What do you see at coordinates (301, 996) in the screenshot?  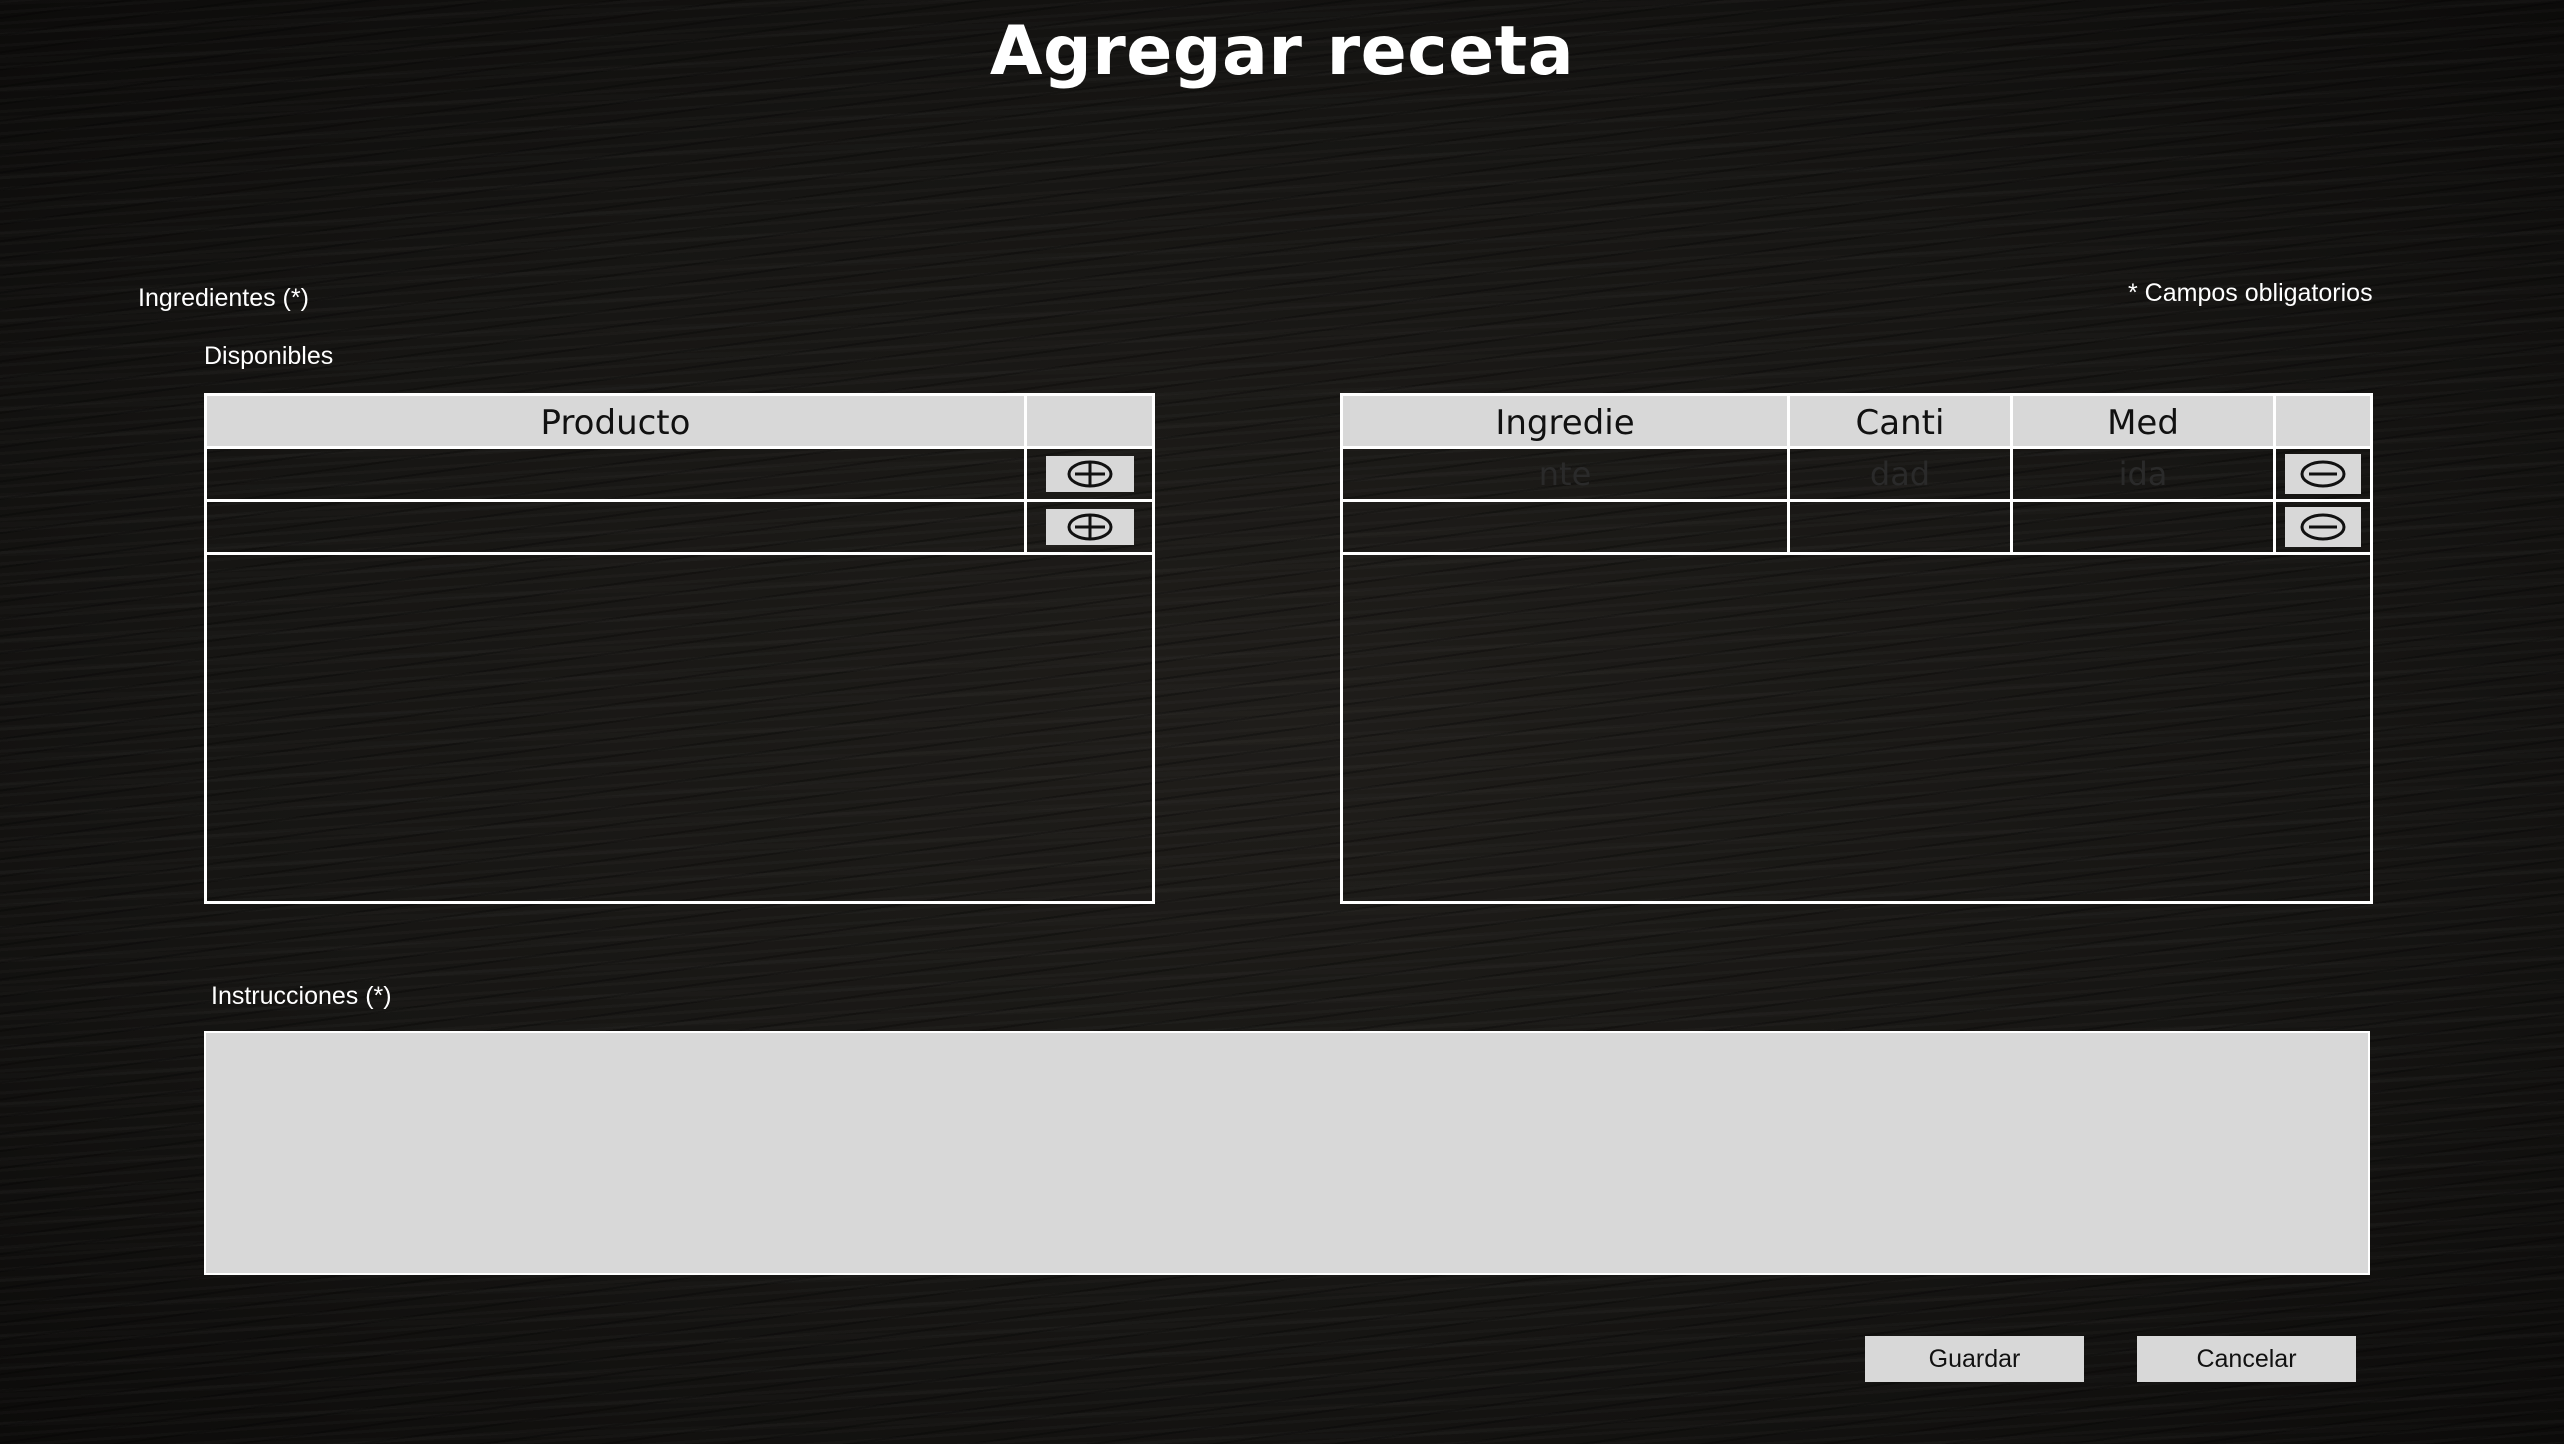 I see `instructions-label: Instrucciones (*)` at bounding box center [301, 996].